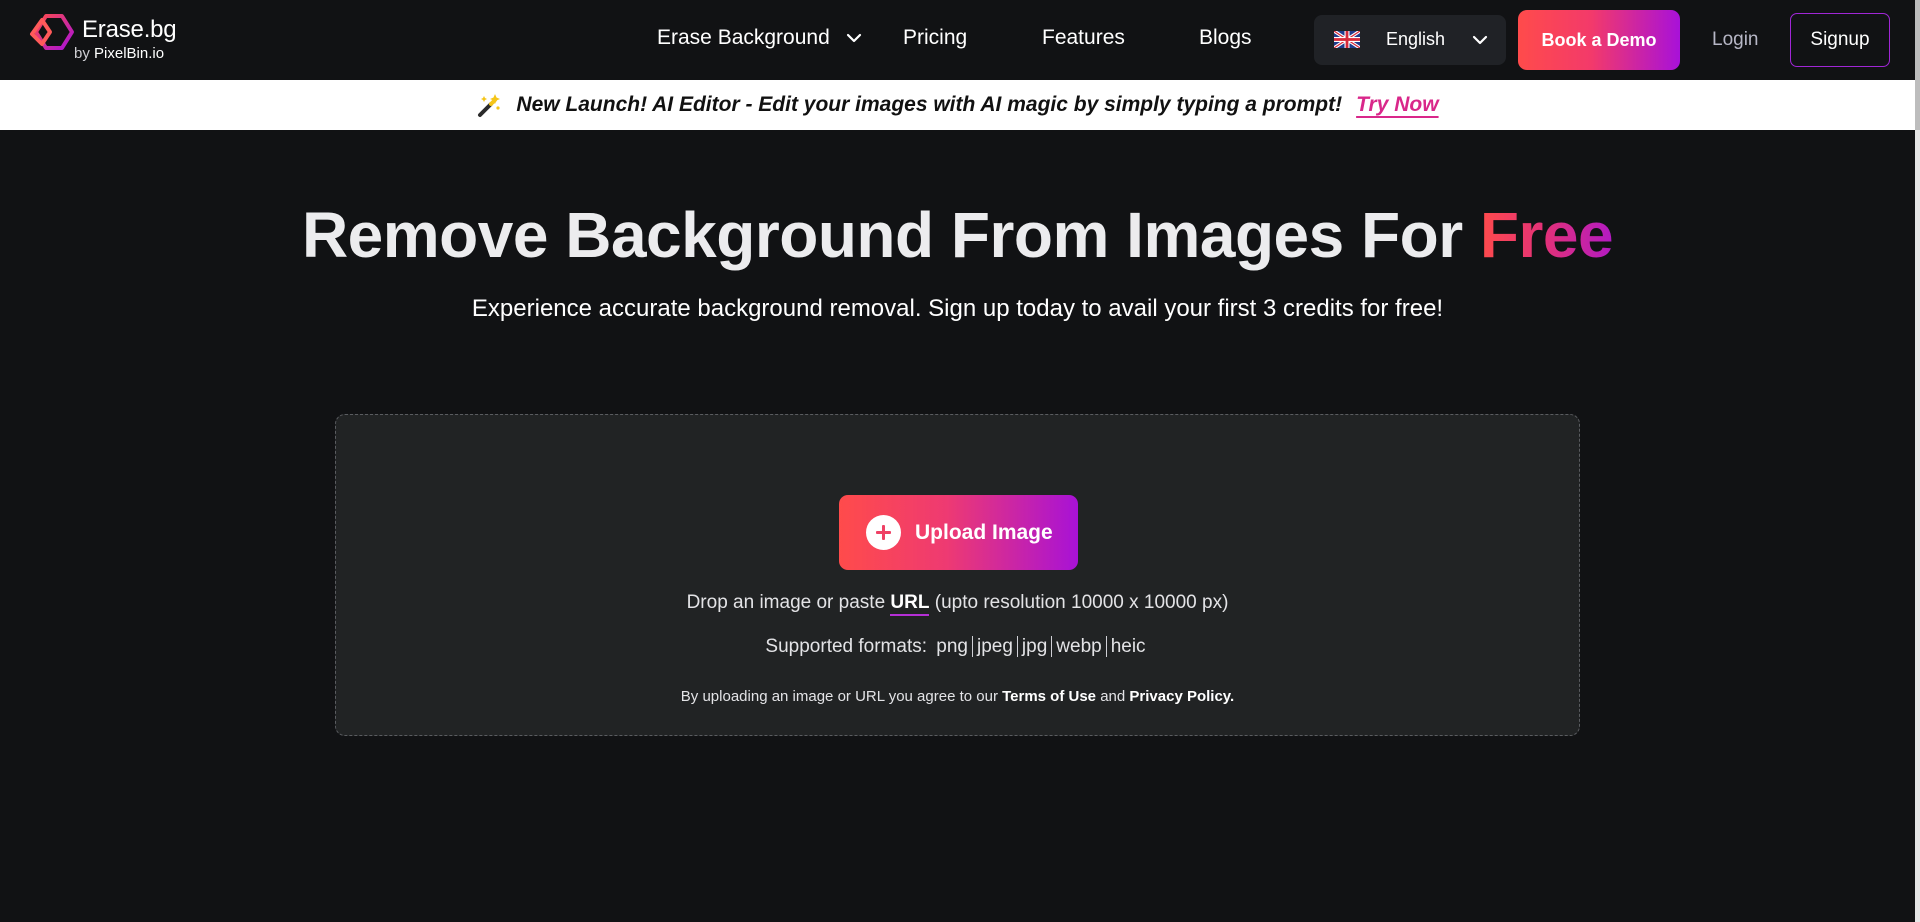 This screenshot has width=1920, height=922. What do you see at coordinates (1347, 39) in the screenshot?
I see `uk-flag-icon` at bounding box center [1347, 39].